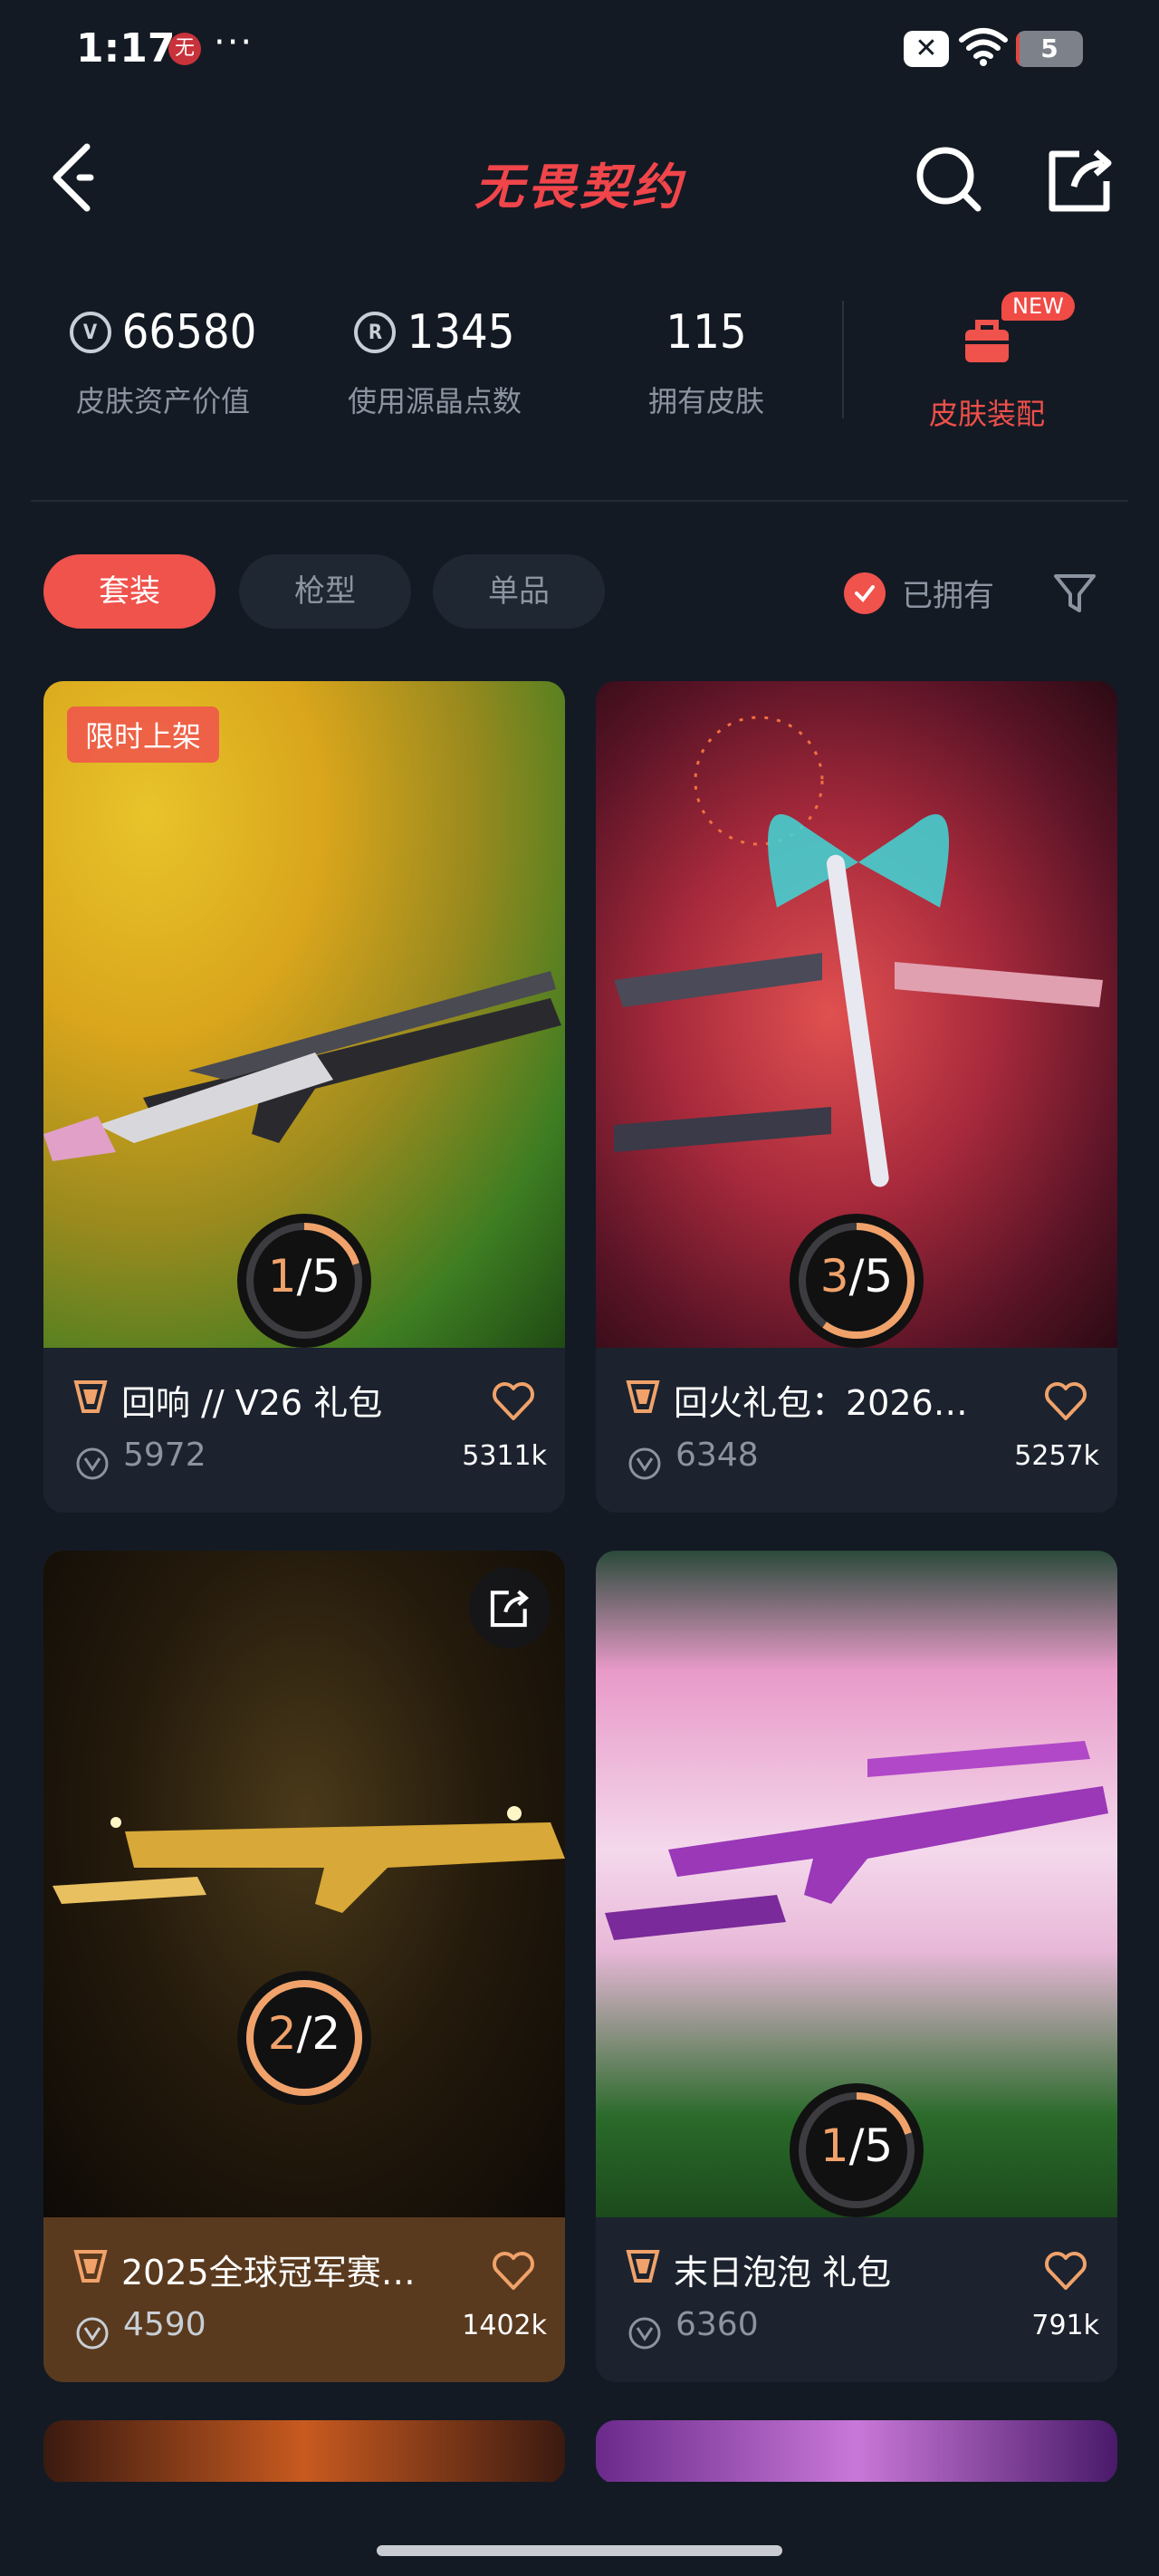 This screenshot has width=1159, height=2576. I want to click on owned-toggle: 已拥有, so click(919, 593).